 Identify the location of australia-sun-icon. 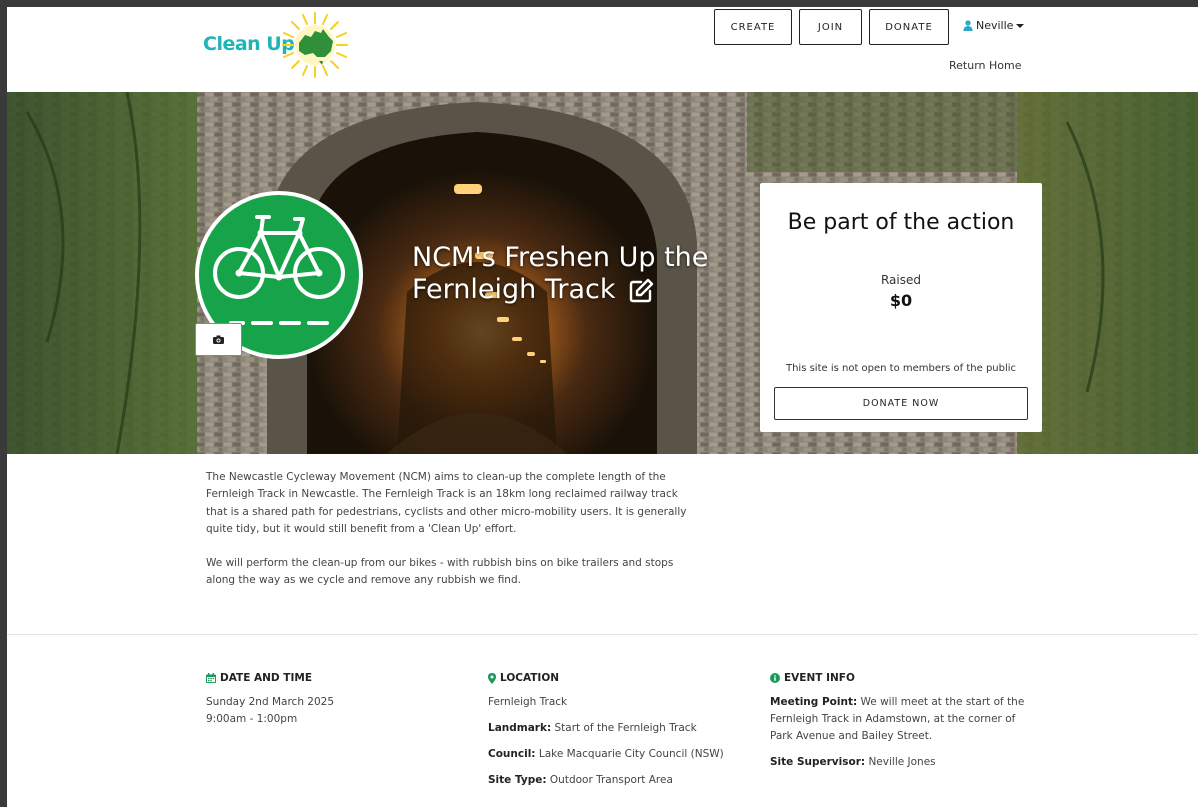
(315, 45).